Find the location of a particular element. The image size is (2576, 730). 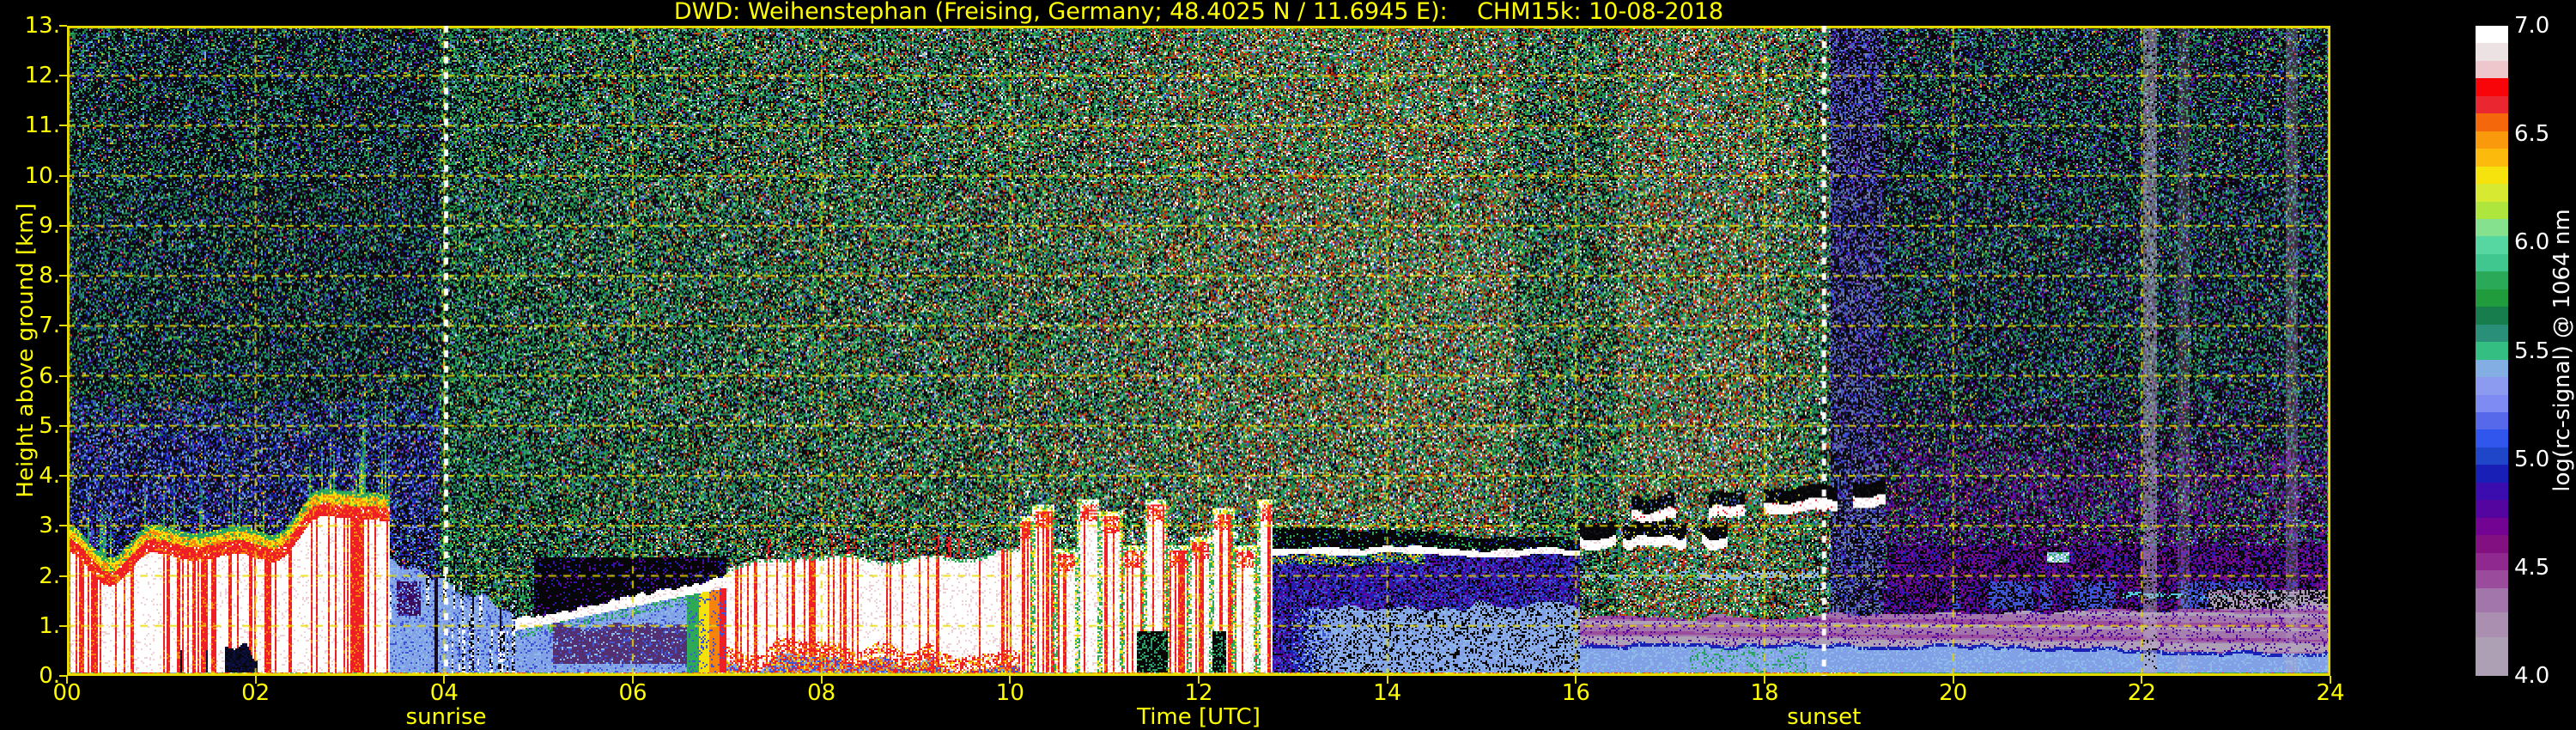

x-tick-label: 20 is located at coordinates (1953, 693).